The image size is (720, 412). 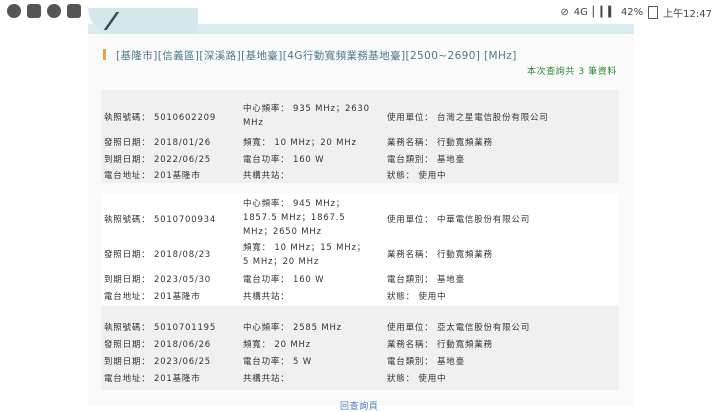 What do you see at coordinates (14, 11) in the screenshot?
I see `line-icon` at bounding box center [14, 11].